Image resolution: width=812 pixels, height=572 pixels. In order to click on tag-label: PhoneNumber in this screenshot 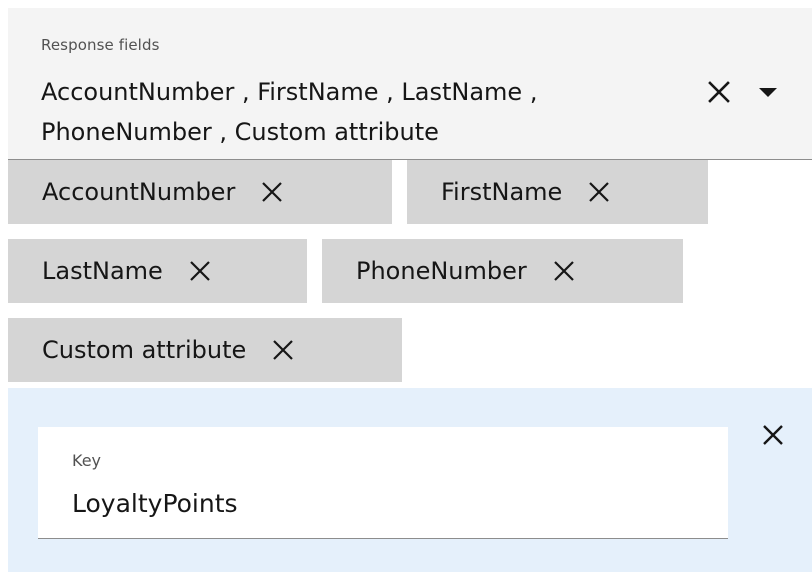, I will do `click(441, 271)`.